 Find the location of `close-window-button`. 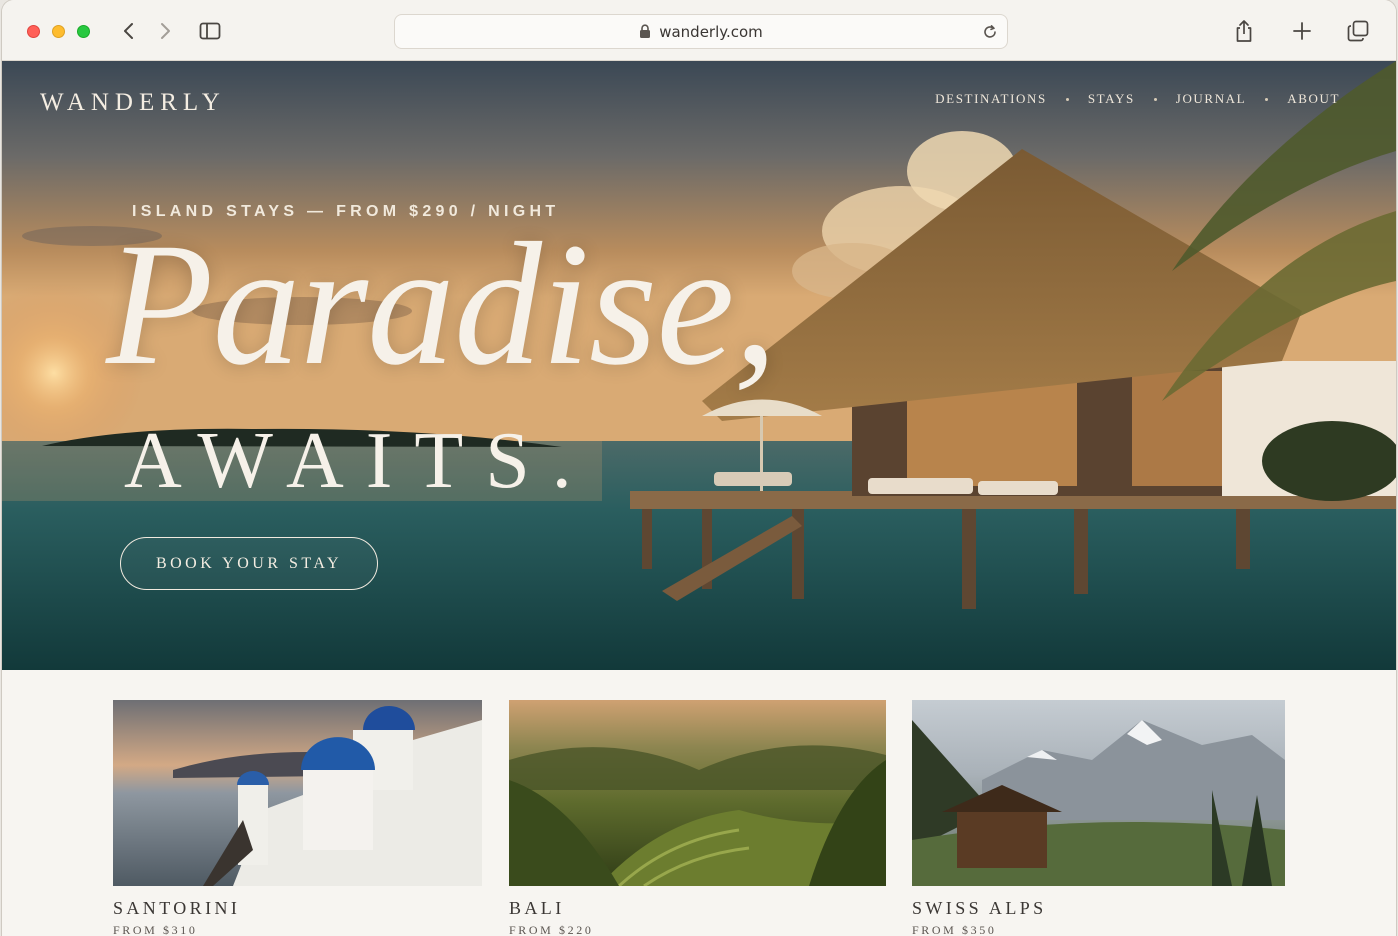

close-window-button is located at coordinates (33, 31).